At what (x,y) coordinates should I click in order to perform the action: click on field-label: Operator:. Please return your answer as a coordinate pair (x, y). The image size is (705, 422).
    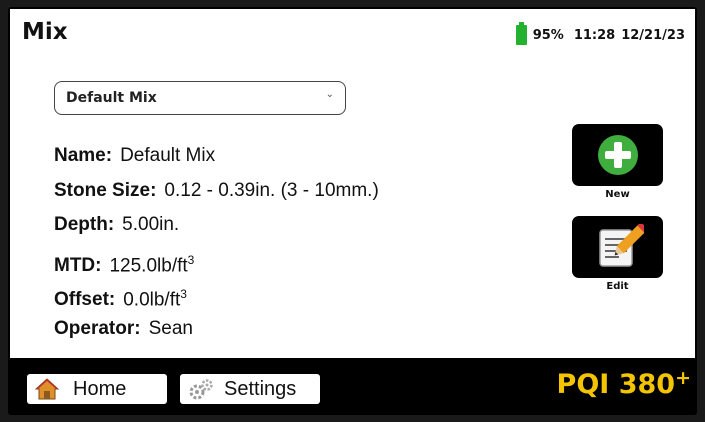
    Looking at the image, I should click on (97, 328).